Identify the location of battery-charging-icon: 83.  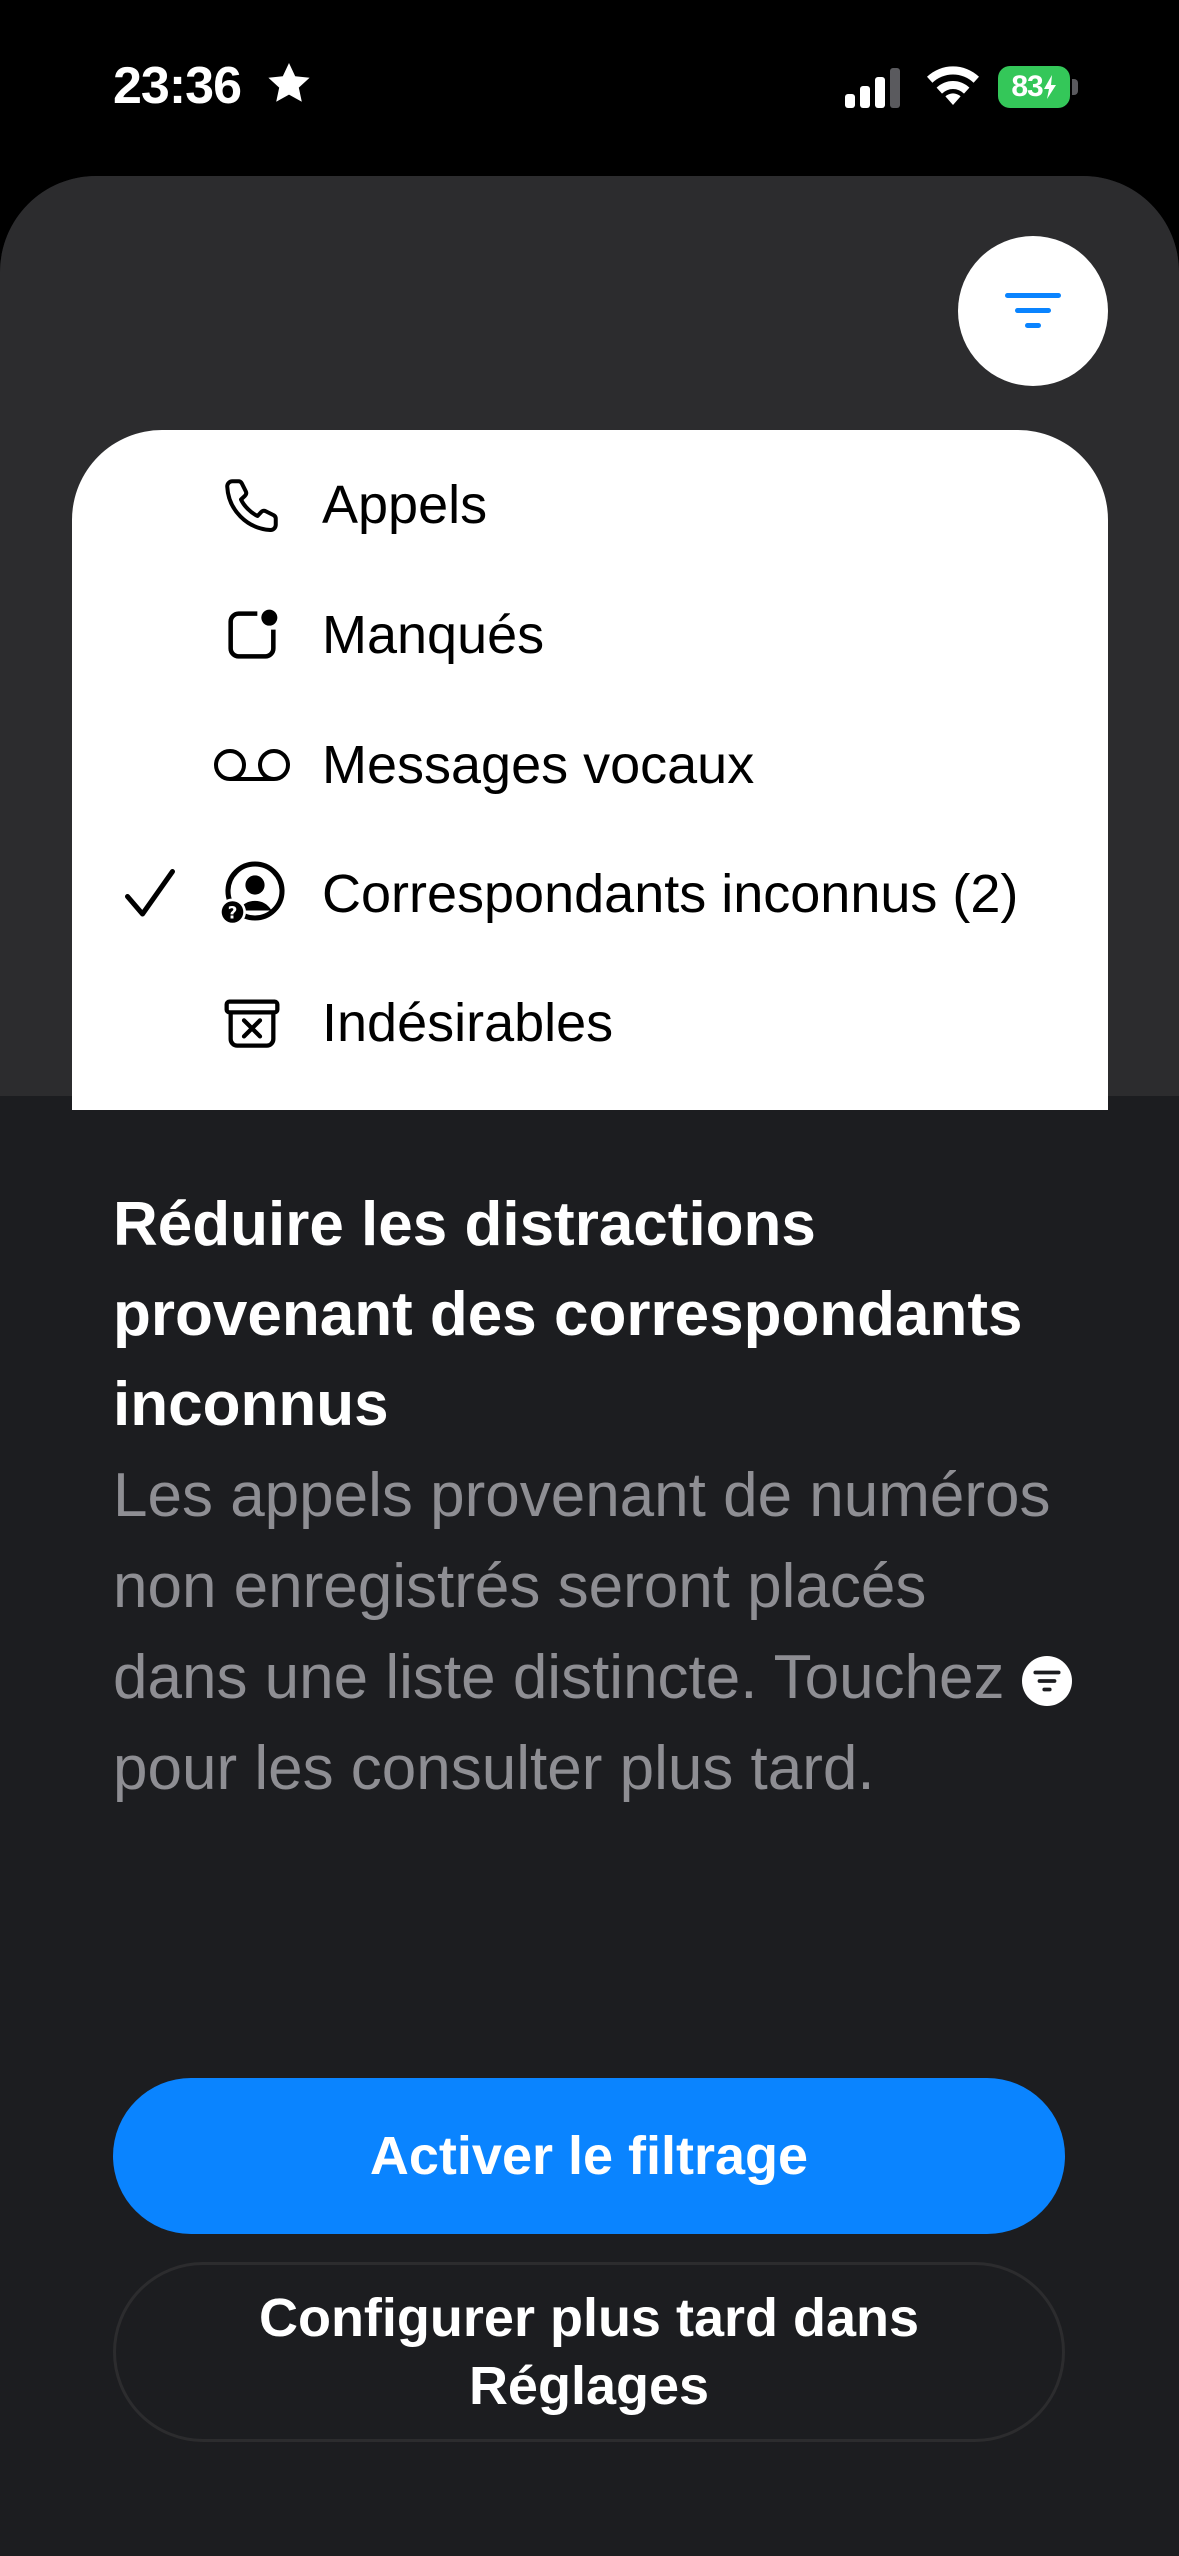
(1038, 87).